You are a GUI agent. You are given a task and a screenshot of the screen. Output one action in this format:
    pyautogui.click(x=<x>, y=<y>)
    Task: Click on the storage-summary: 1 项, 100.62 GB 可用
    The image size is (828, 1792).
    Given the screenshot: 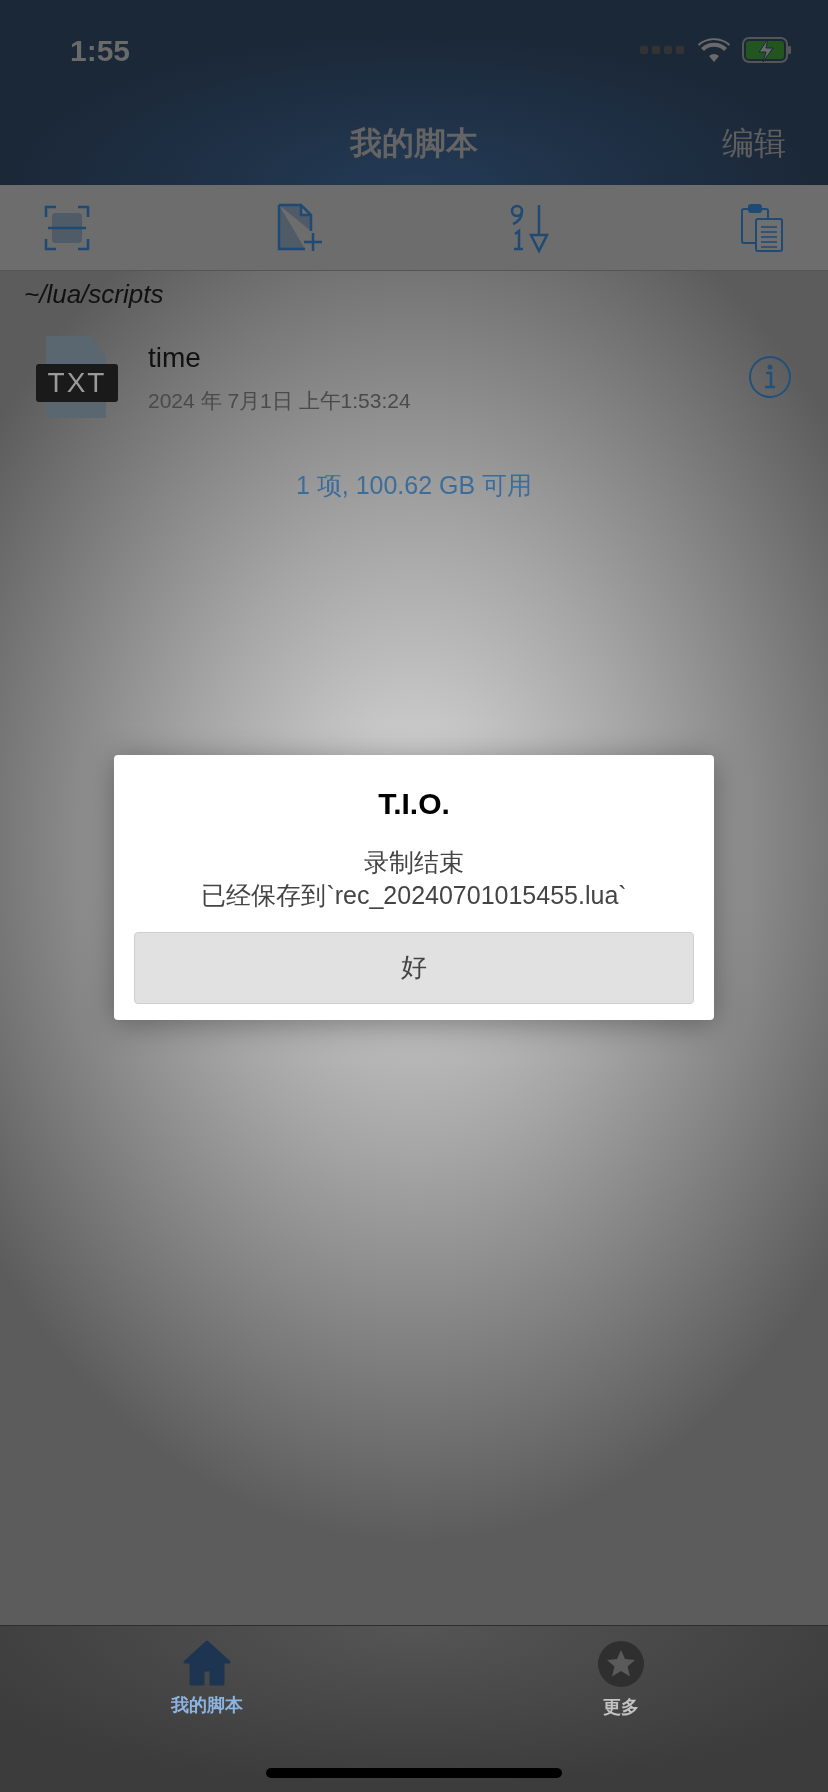 What is the action you would take?
    pyautogui.click(x=414, y=485)
    